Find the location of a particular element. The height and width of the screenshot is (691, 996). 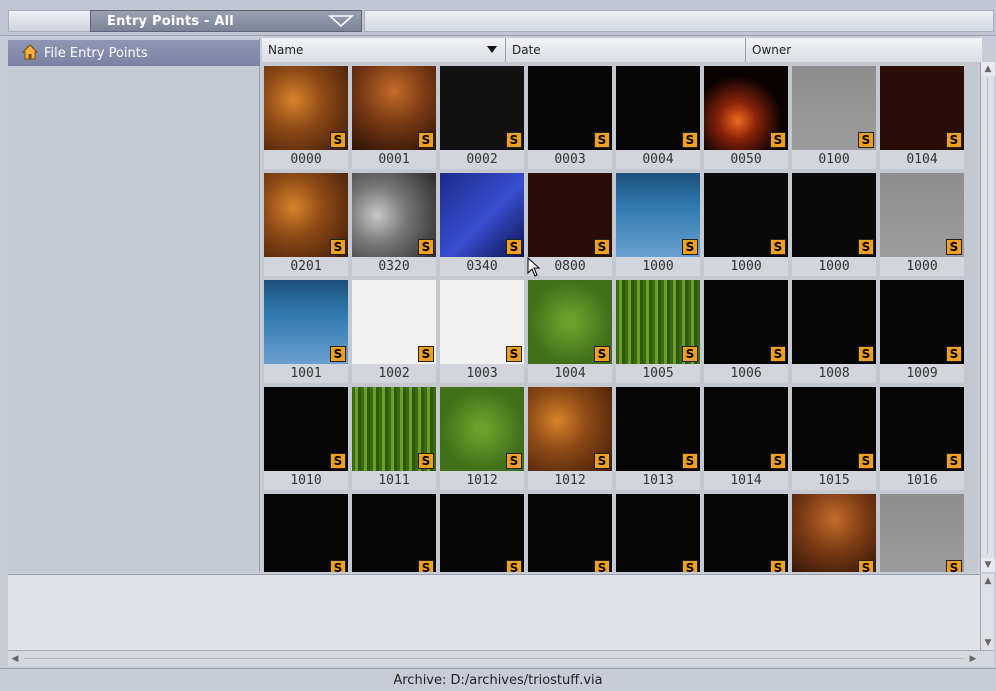

thumbnail-item: S 0003 is located at coordinates (570, 117).